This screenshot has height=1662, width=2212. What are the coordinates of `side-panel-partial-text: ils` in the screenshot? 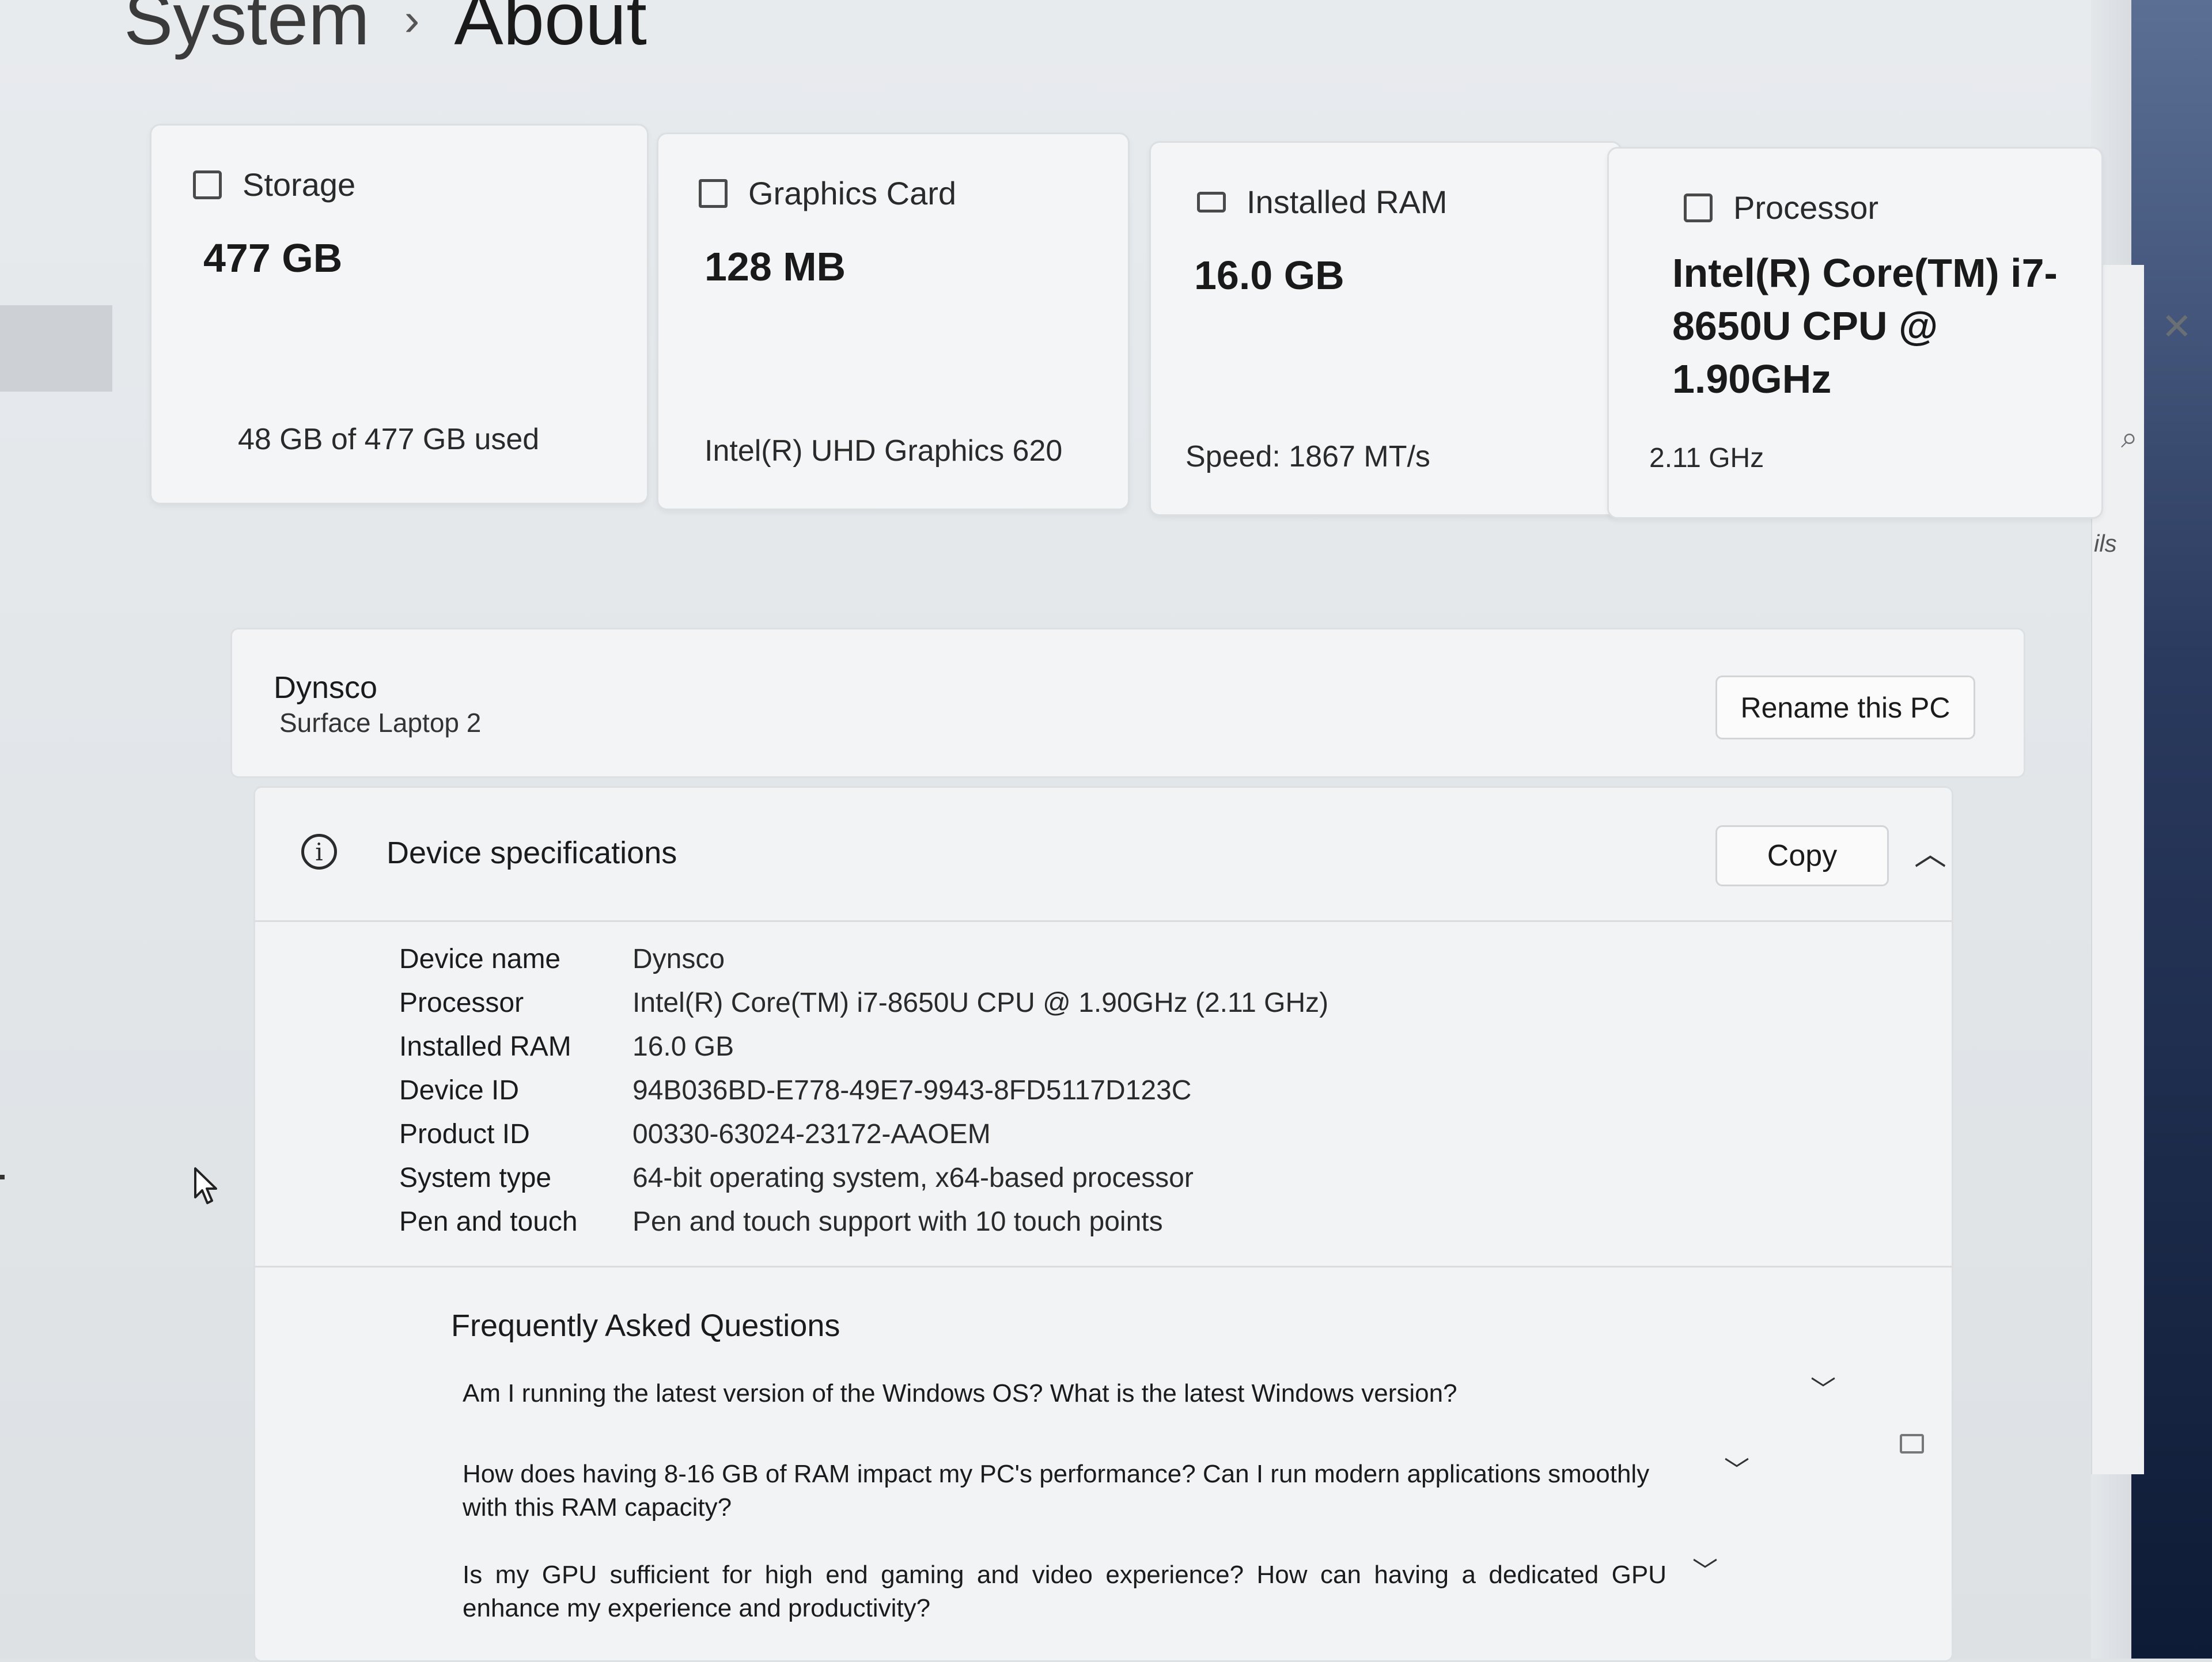 It's located at (2105, 543).